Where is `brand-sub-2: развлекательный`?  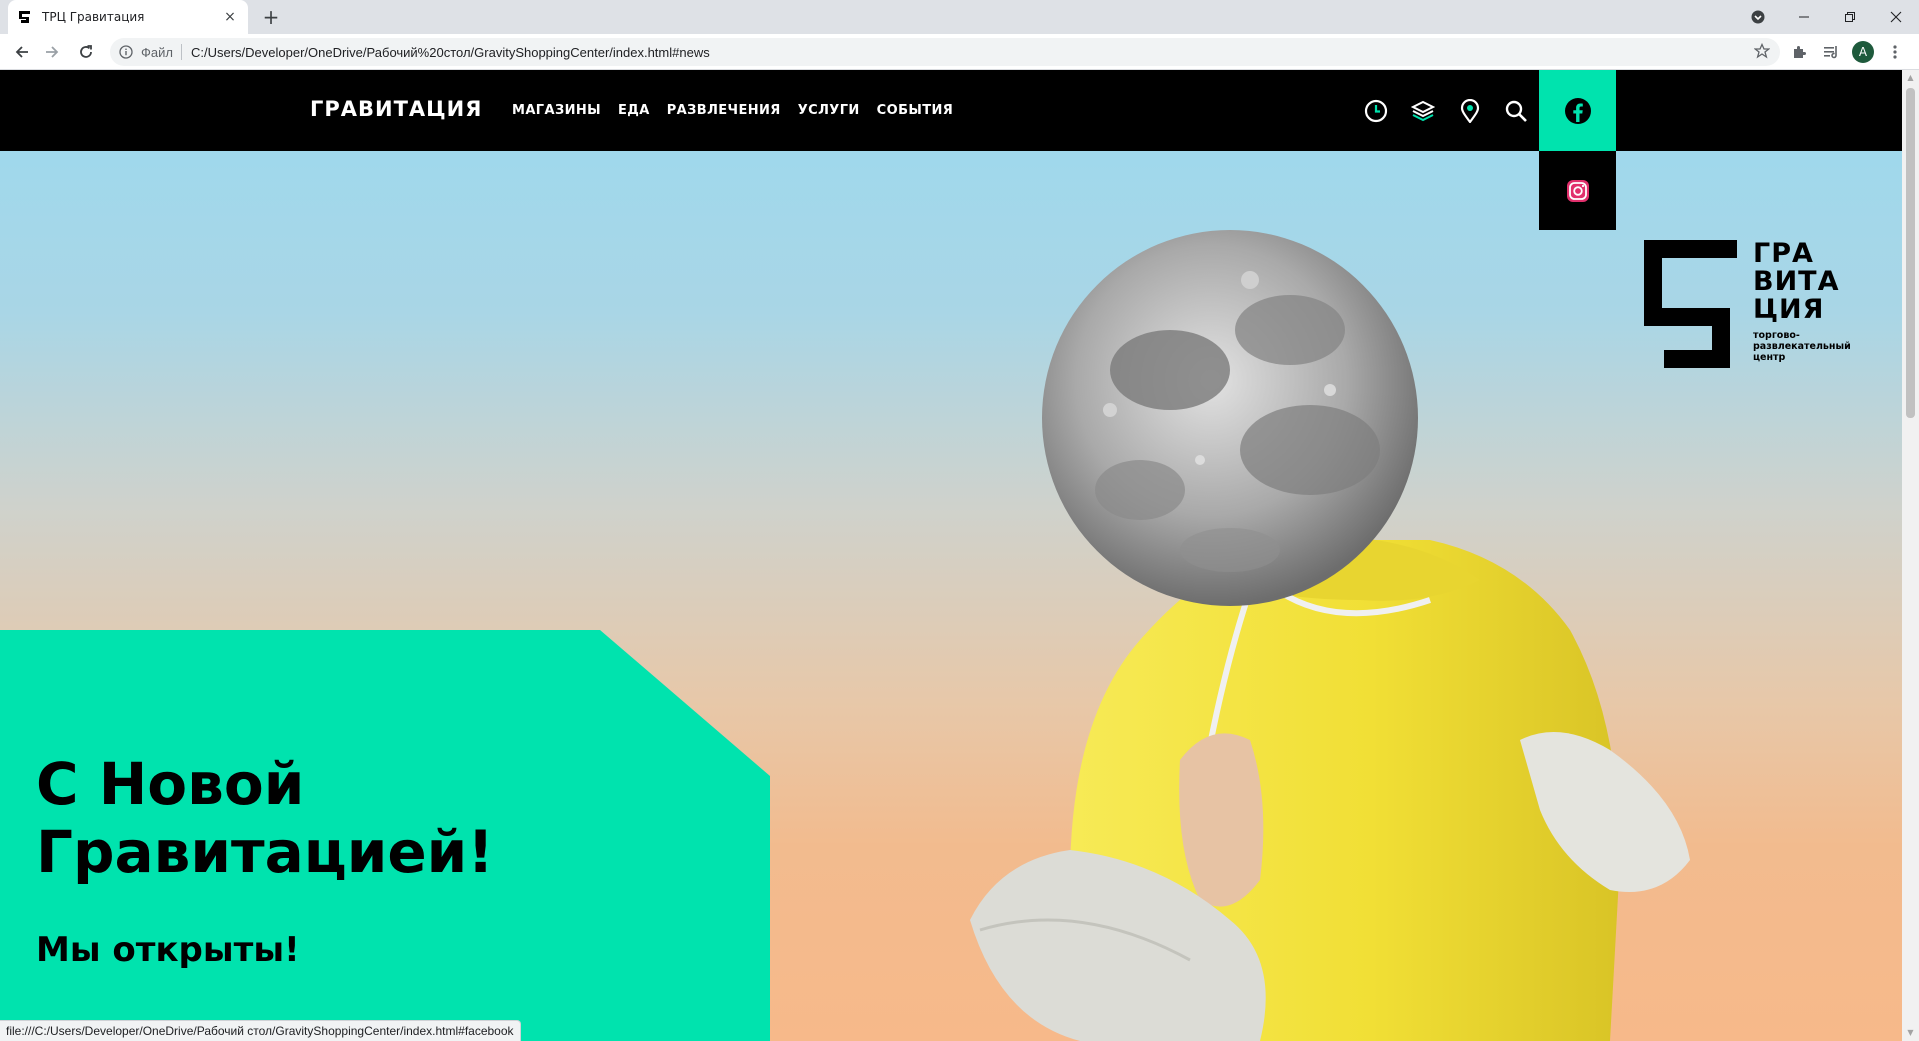 brand-sub-2: развлекательный is located at coordinates (1802, 346).